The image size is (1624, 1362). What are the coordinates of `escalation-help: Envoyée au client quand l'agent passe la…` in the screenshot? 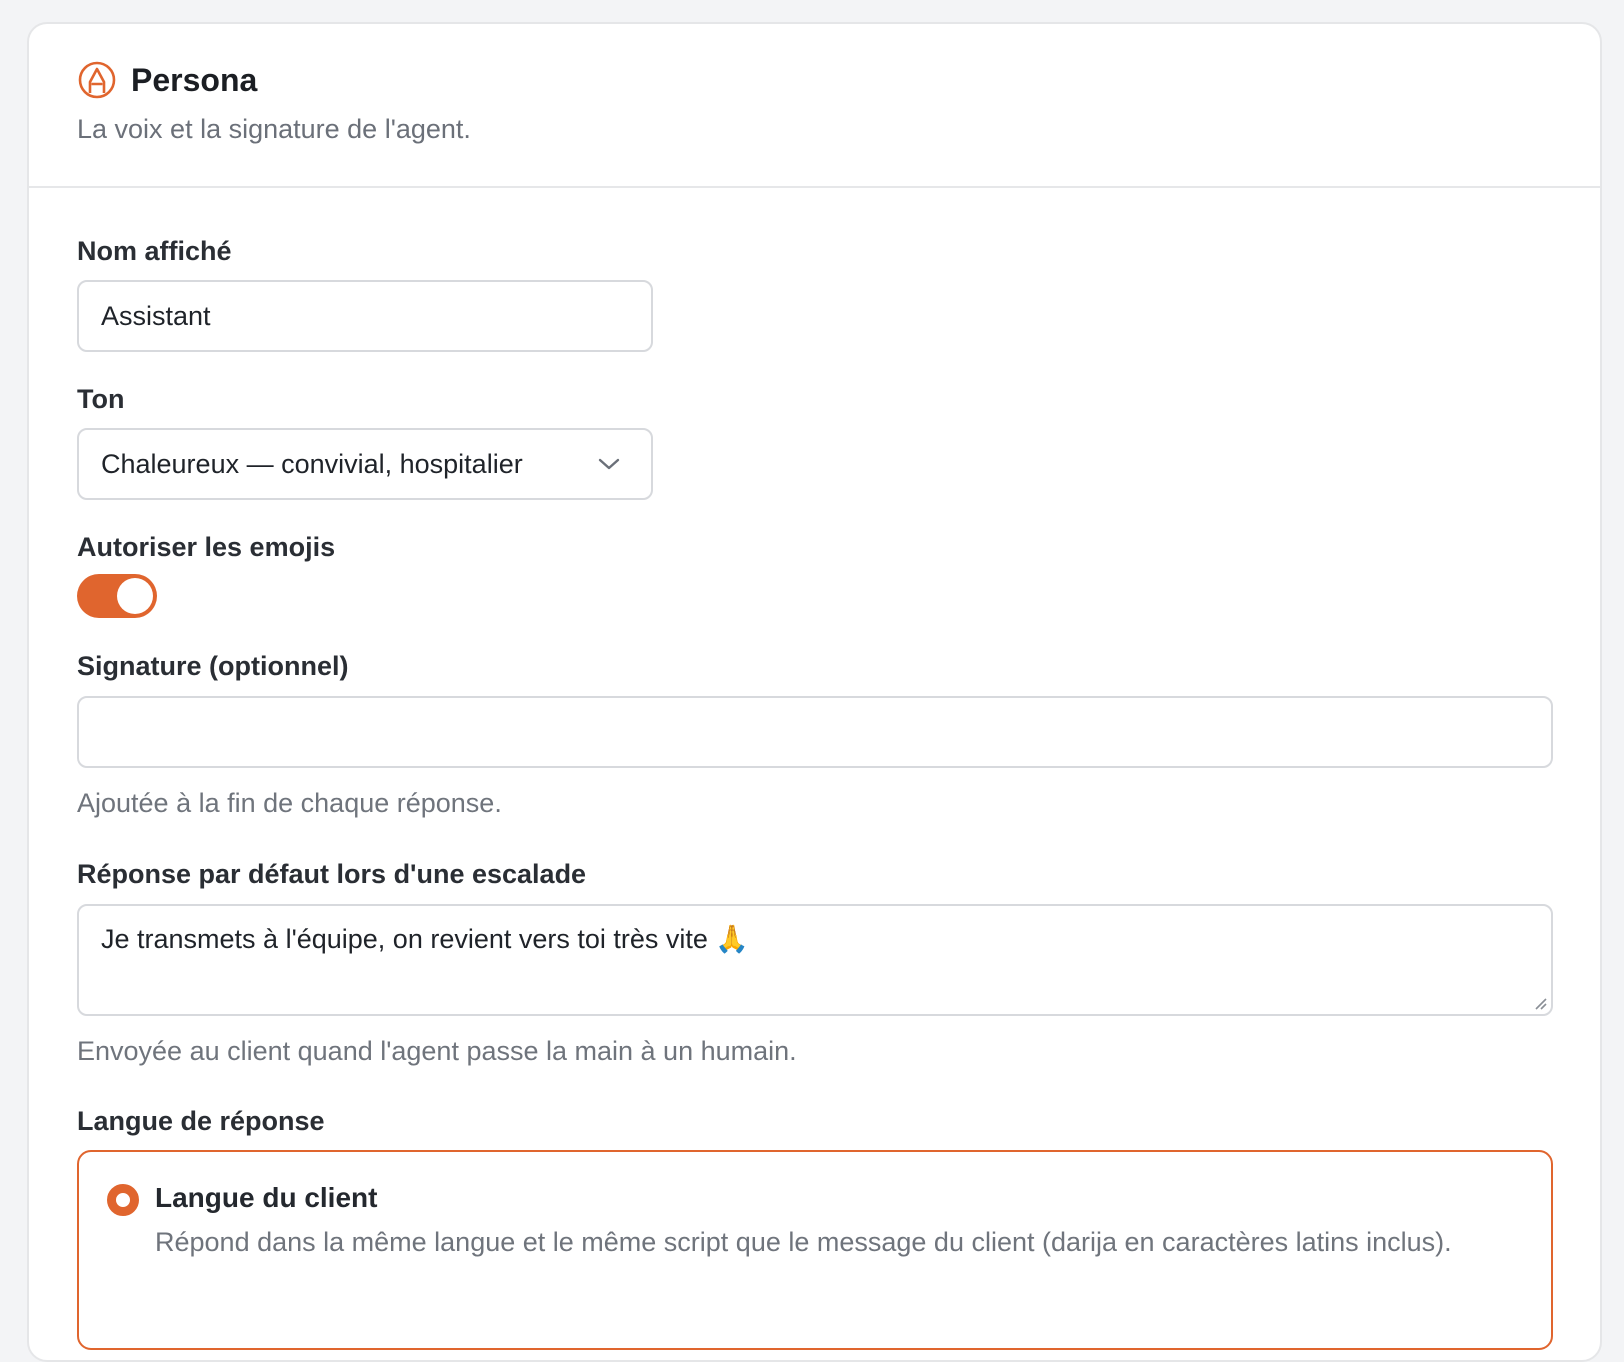 It's located at (437, 1051).